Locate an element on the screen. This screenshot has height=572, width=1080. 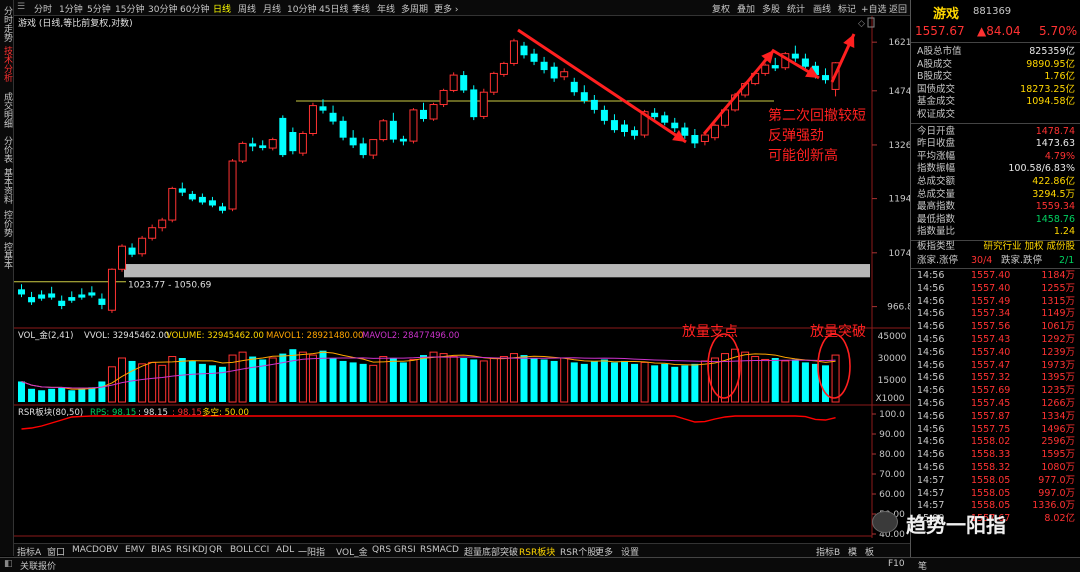
left-tab-6: 控基本 is located at coordinates (7, 255).